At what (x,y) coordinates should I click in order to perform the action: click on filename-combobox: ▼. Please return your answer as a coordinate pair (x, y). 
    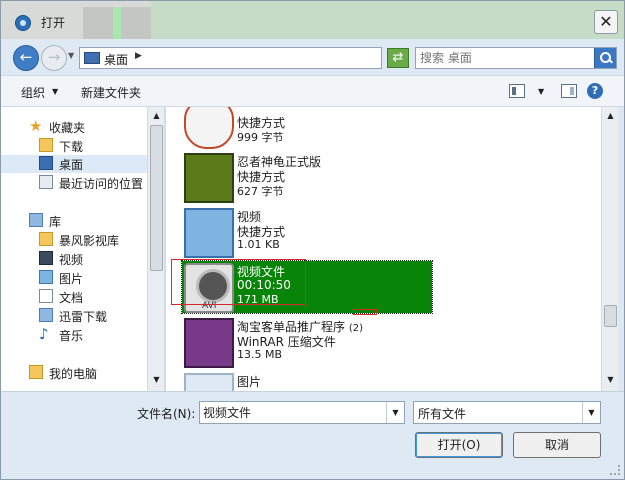
    Looking at the image, I should click on (302, 412).